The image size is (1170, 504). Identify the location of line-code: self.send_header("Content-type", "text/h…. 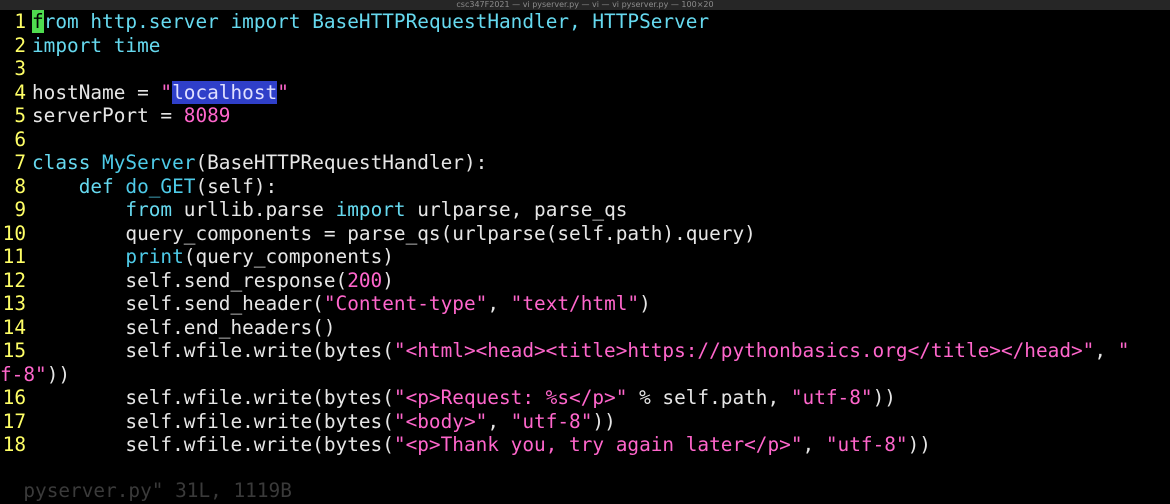
(341, 303).